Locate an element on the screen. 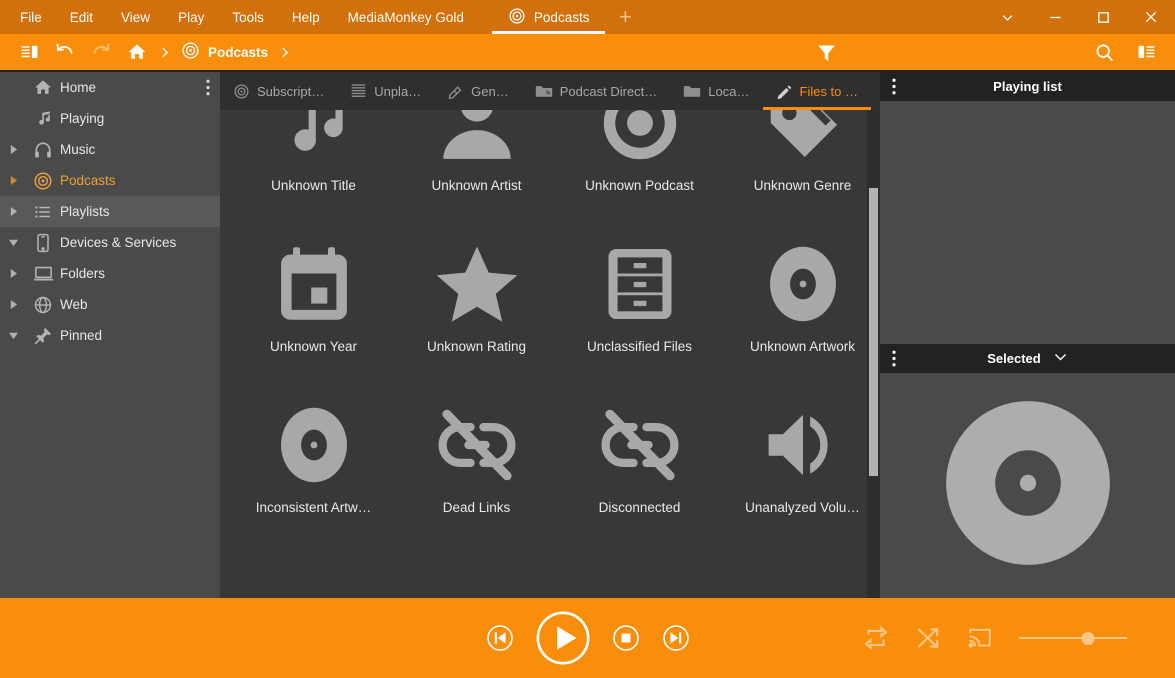 The image size is (1175, 678). search-icon is located at coordinates (1104, 52).